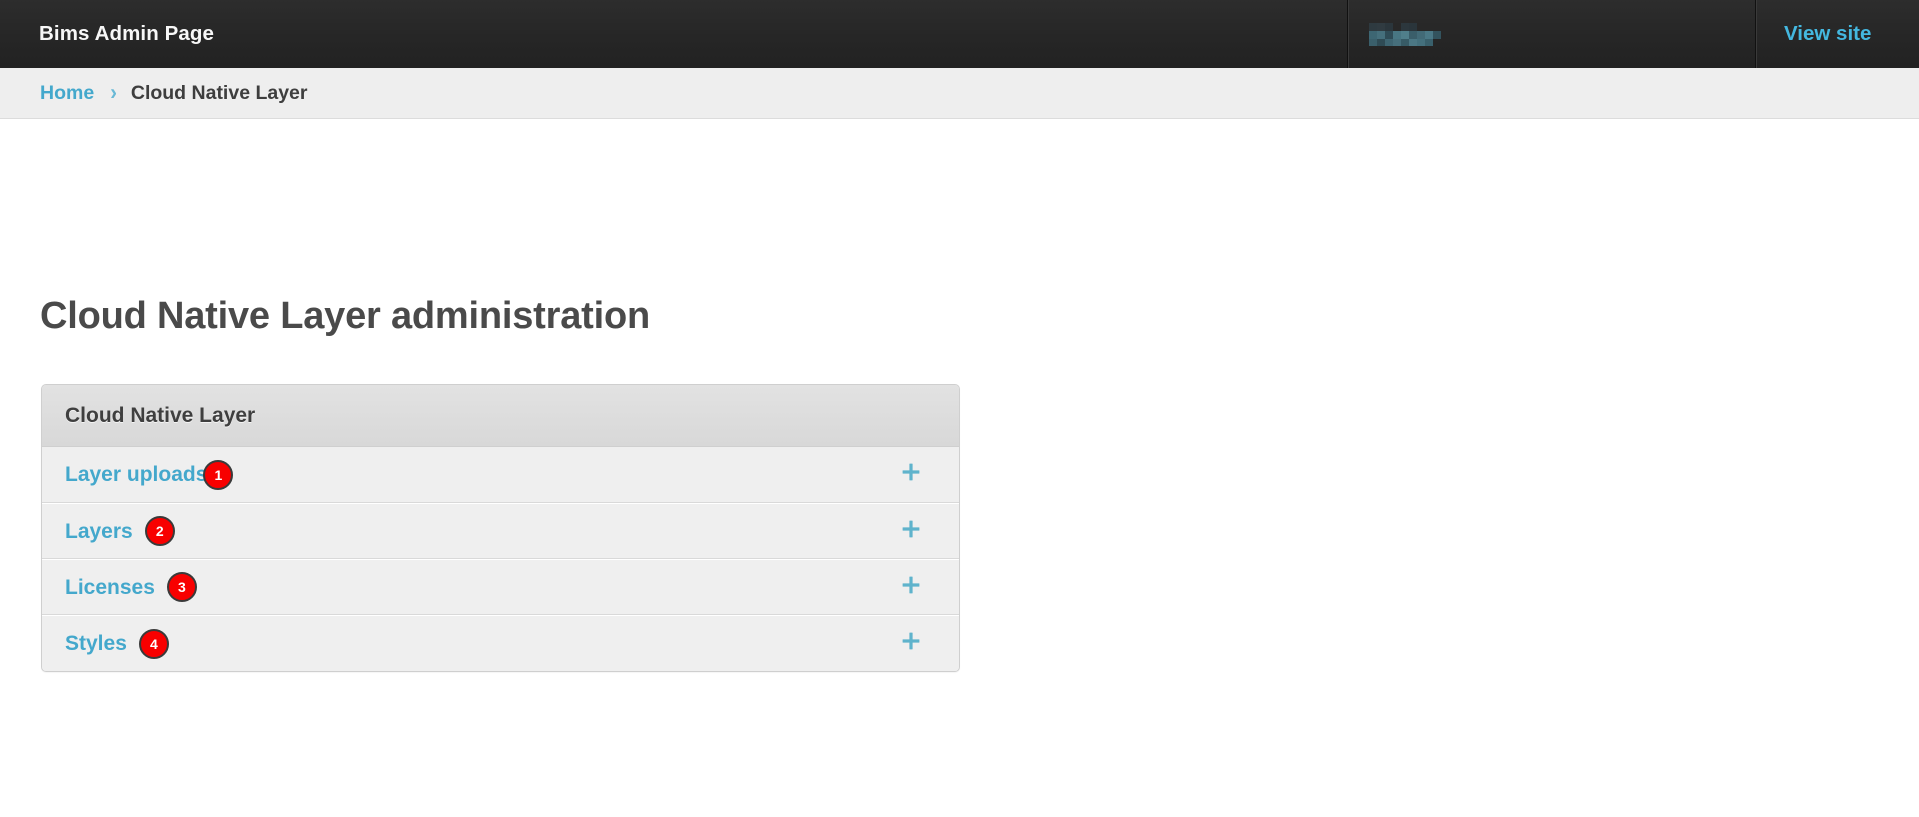  What do you see at coordinates (218, 474) in the screenshot?
I see `annotation-badge-1: 1` at bounding box center [218, 474].